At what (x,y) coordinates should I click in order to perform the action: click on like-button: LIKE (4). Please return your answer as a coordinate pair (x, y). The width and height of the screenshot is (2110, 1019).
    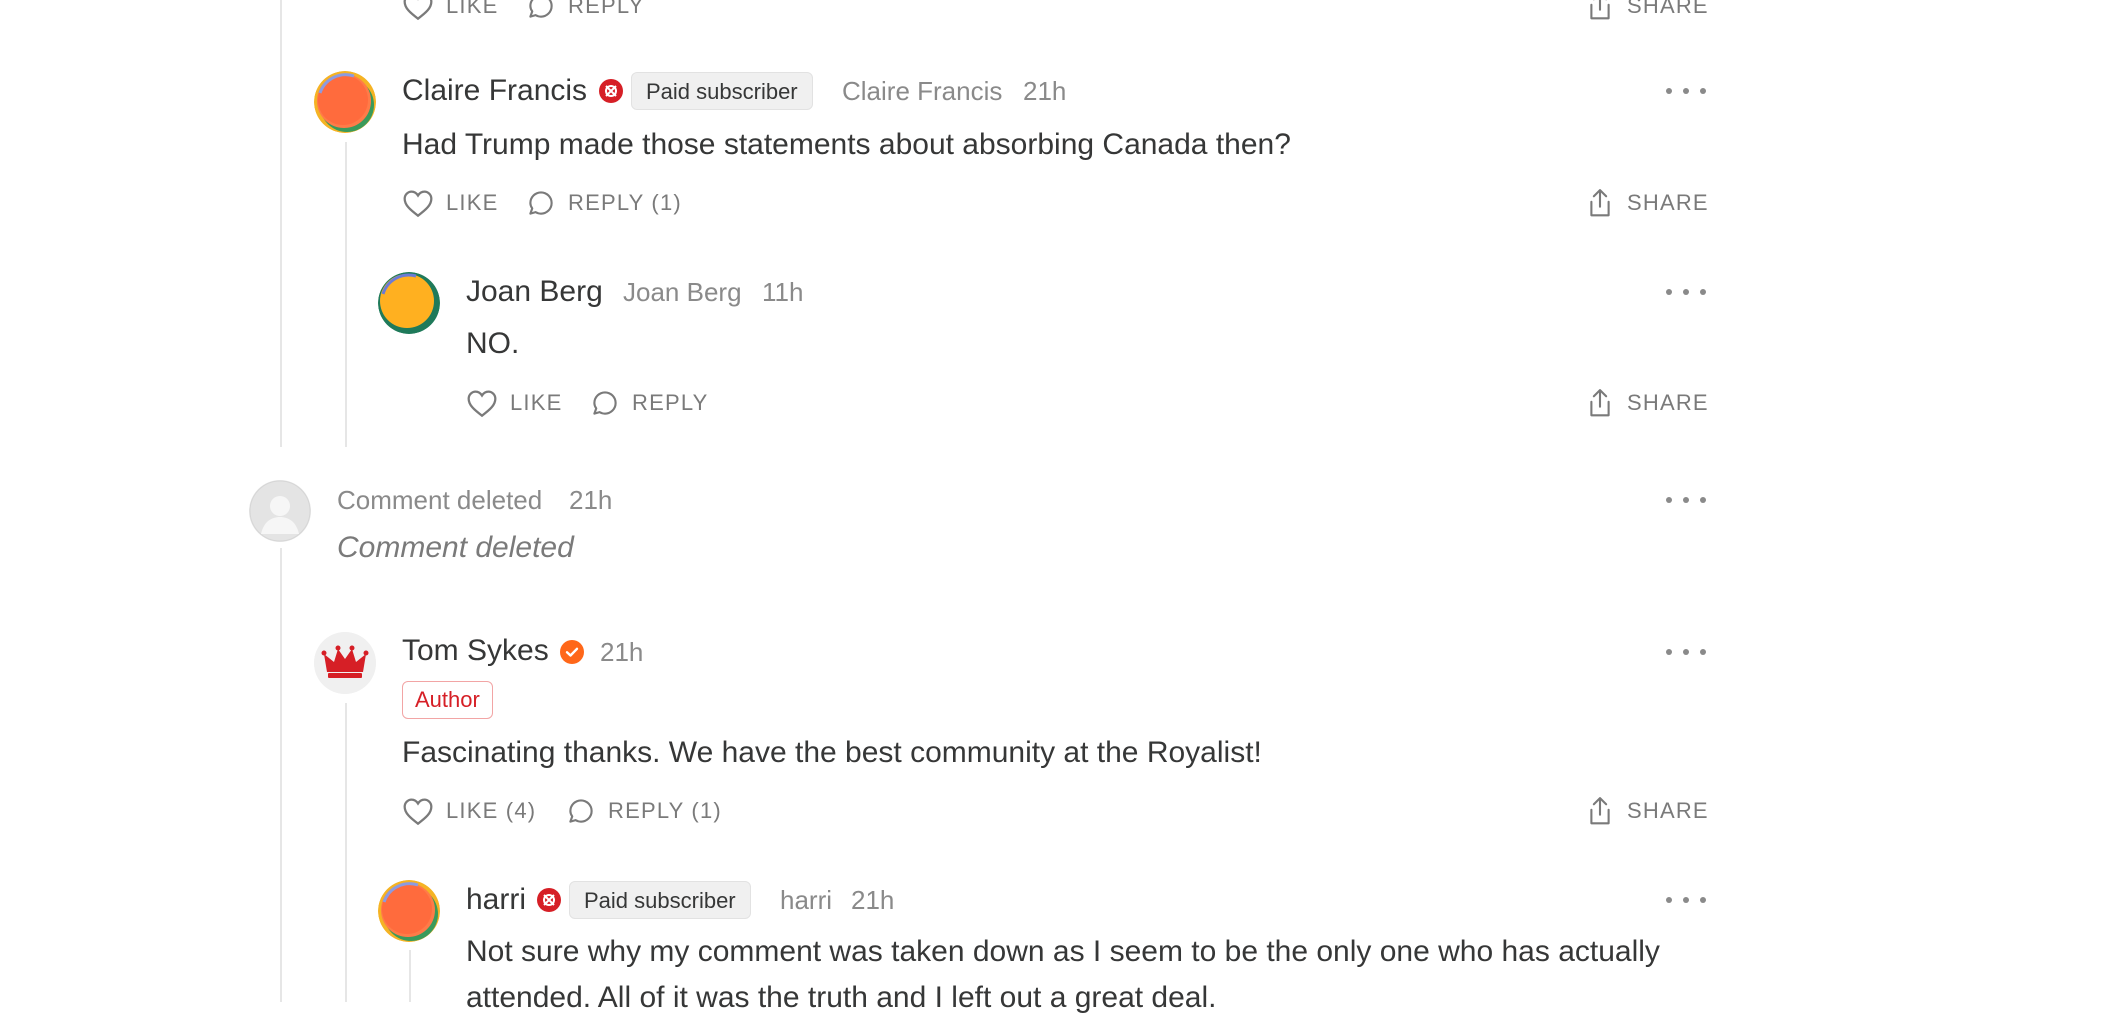
    Looking at the image, I should click on (469, 811).